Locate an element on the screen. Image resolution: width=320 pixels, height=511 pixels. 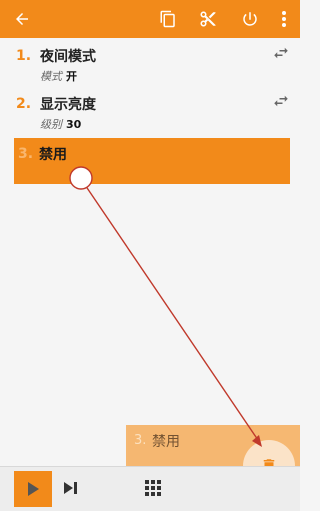
grid-icon is located at coordinates (153, 488).